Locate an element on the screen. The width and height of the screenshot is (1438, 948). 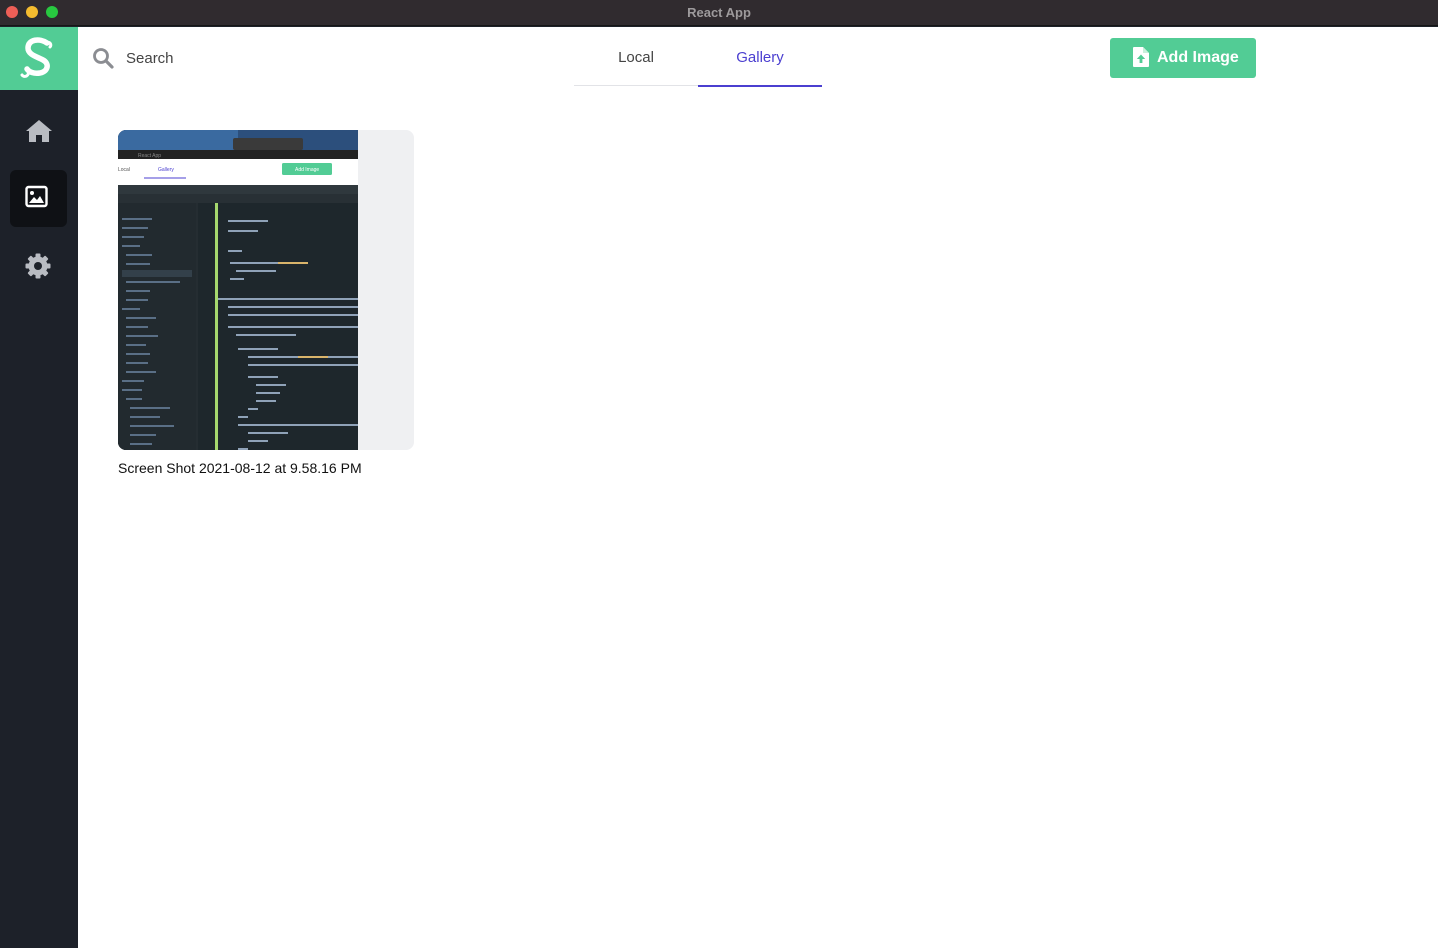
screenshot-thumbnail-image: React App Local Gallery Add Image is located at coordinates (238, 290).